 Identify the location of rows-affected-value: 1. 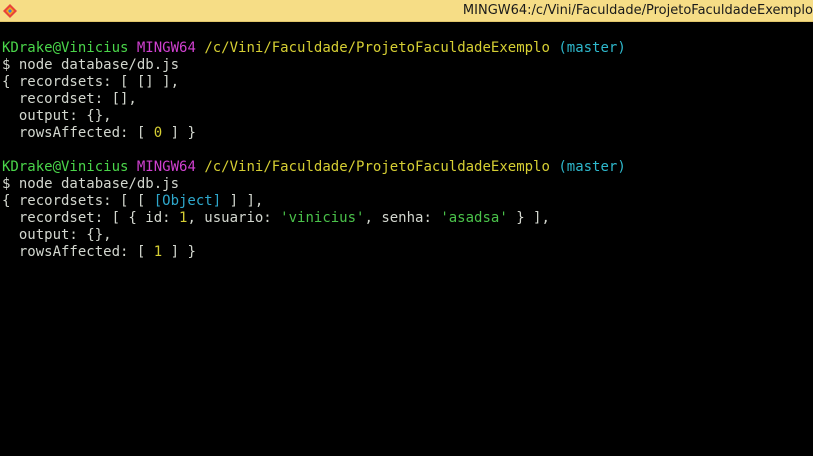
(158, 252).